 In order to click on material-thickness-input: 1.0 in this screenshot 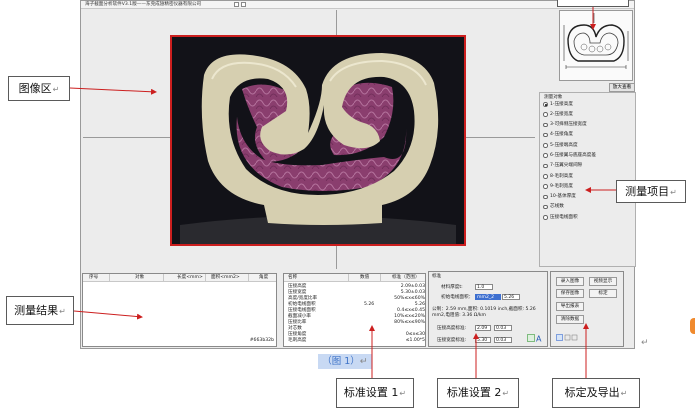, I will do `click(484, 287)`.